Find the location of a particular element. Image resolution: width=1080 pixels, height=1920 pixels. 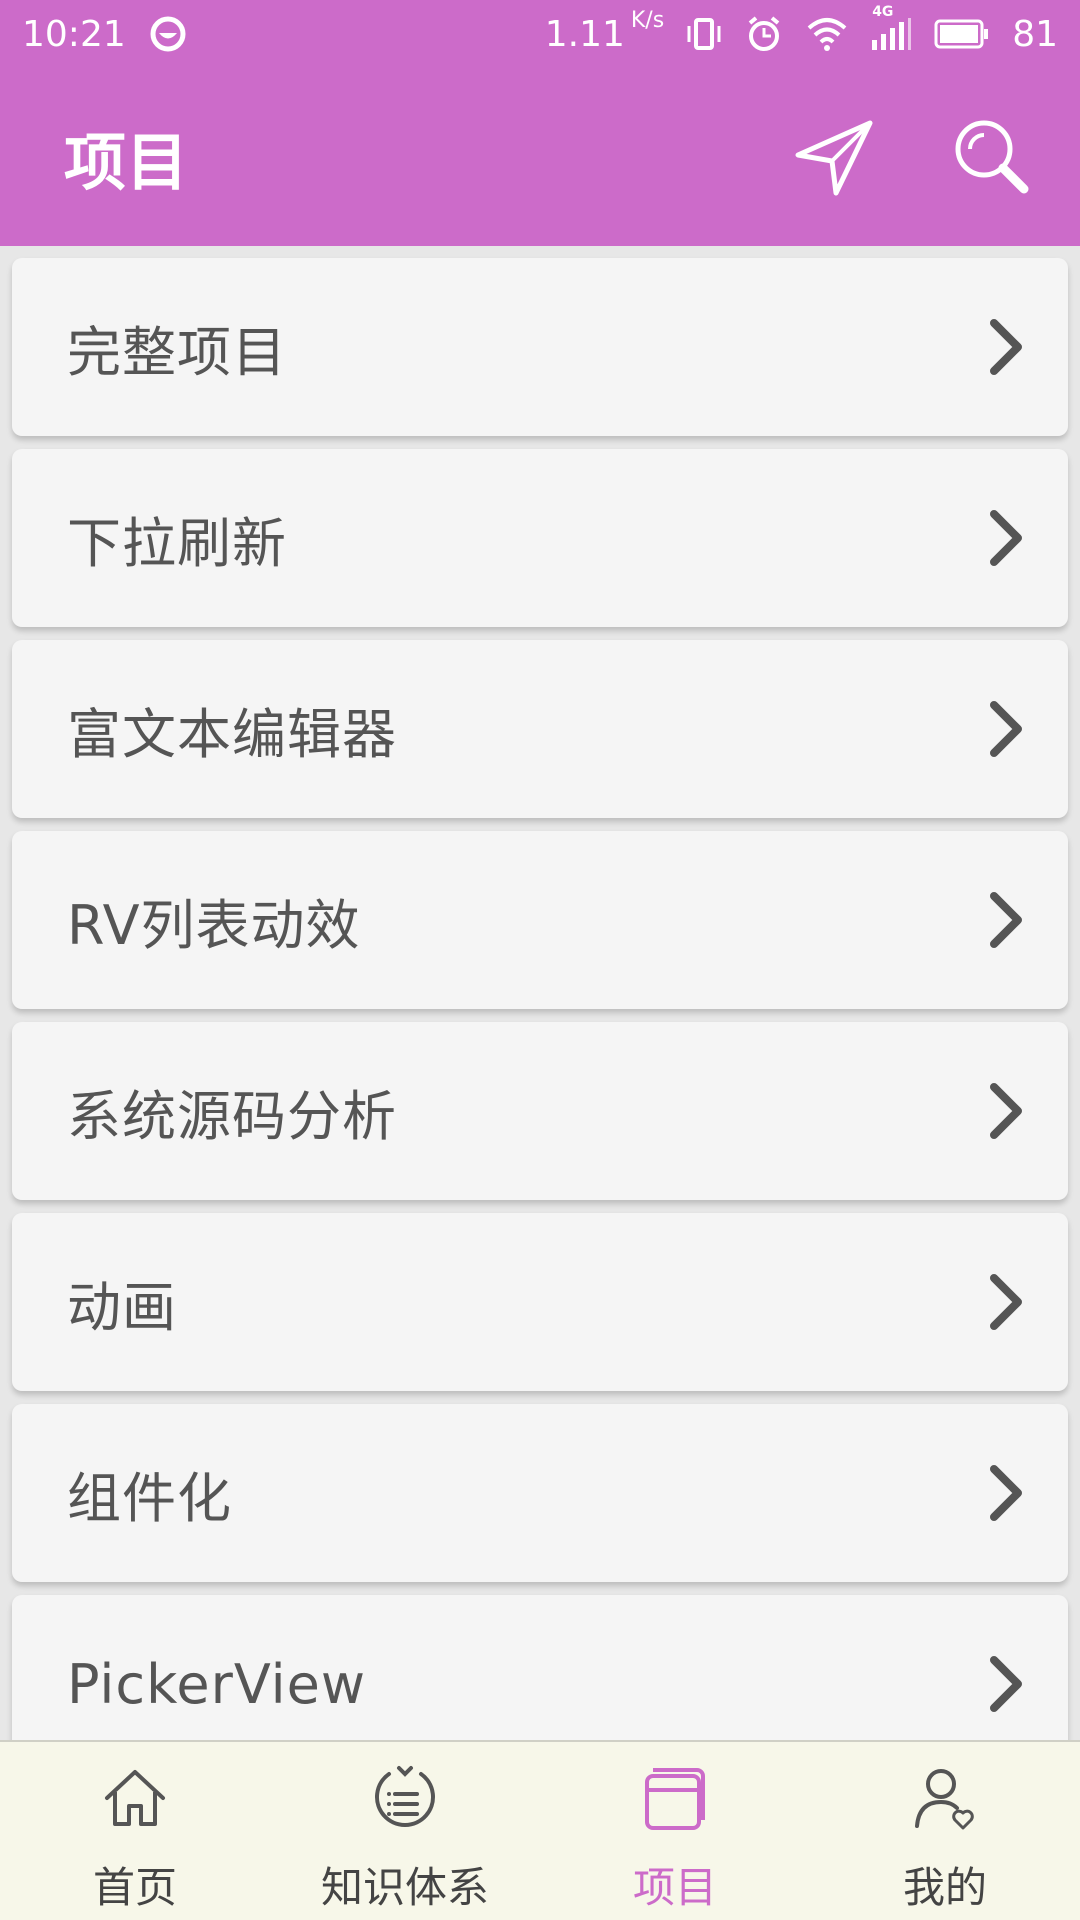

status-time: 10:21 is located at coordinates (74, 34).